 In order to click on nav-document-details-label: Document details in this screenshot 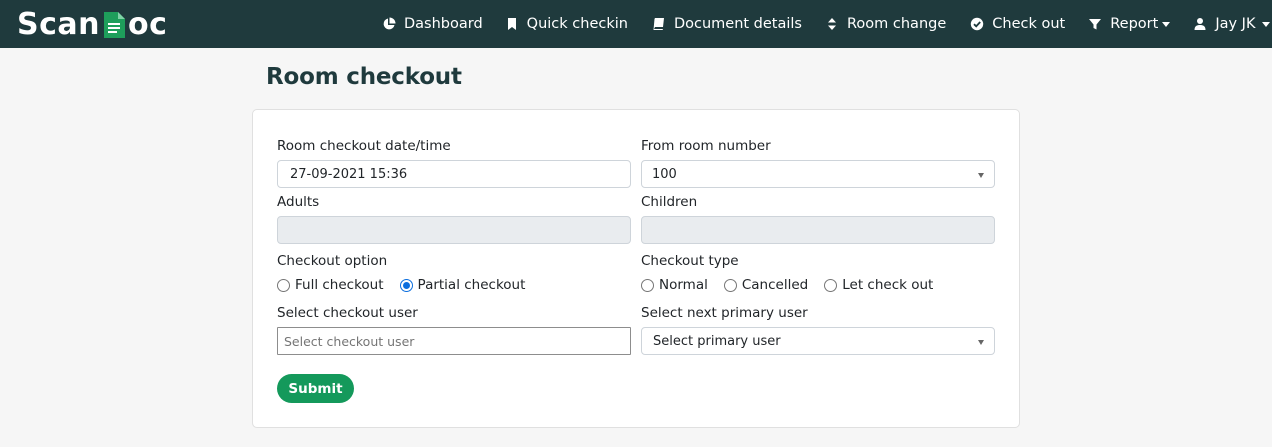, I will do `click(737, 24)`.